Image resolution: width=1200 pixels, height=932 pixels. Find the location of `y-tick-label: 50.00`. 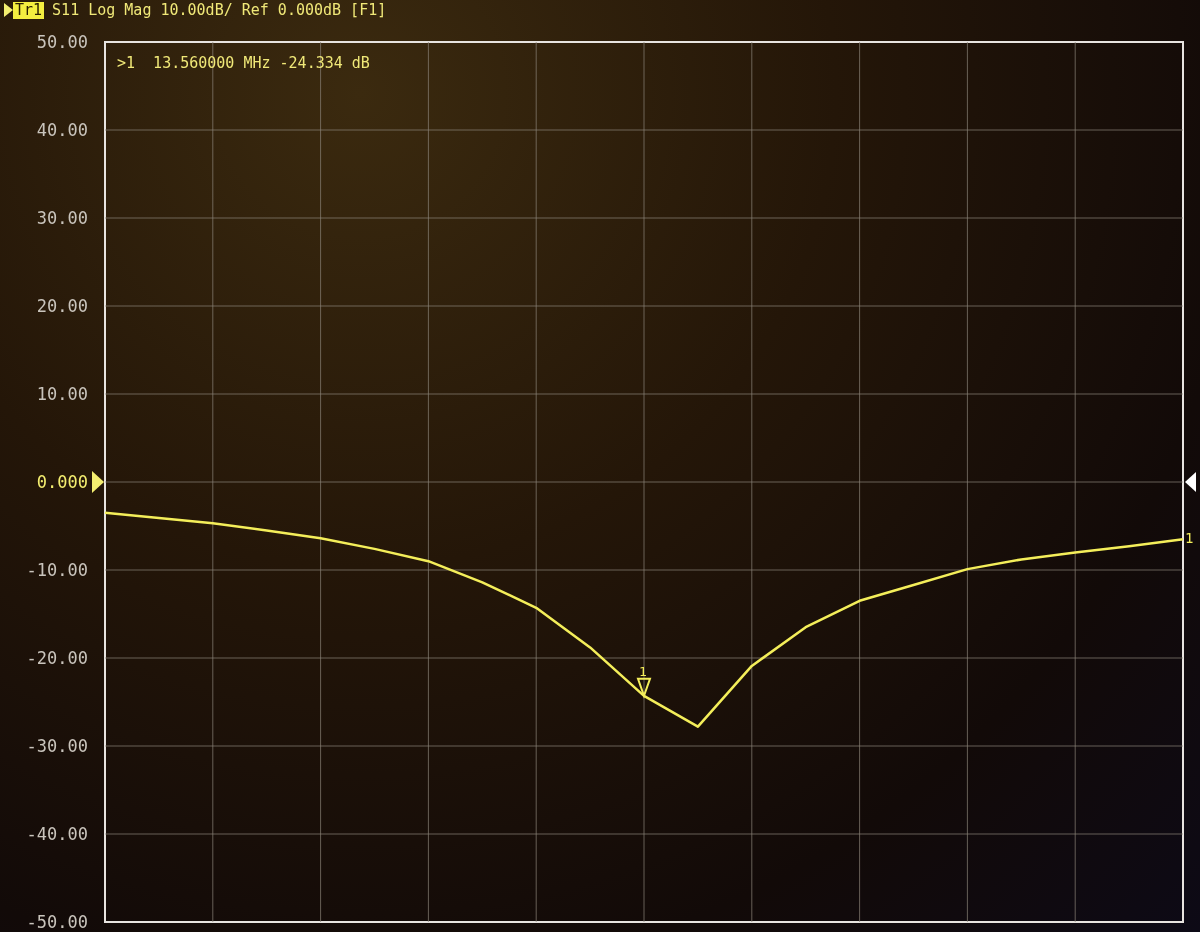

y-tick-label: 50.00 is located at coordinates (62, 42).